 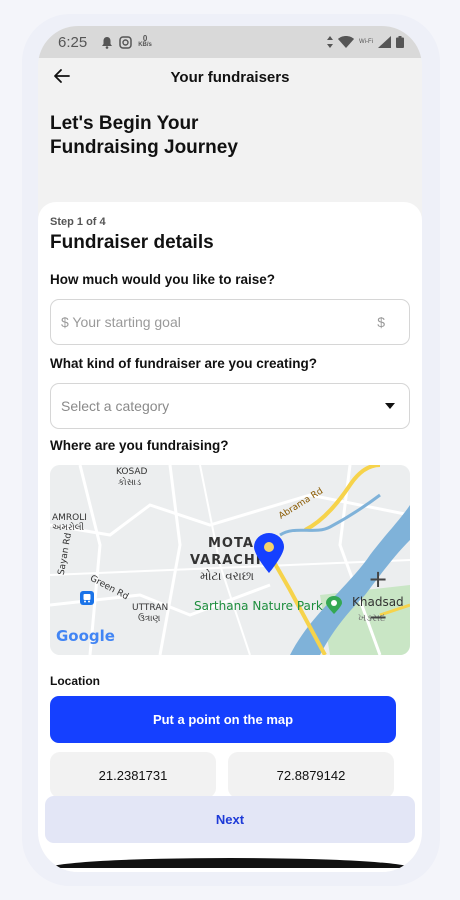 What do you see at coordinates (330, 42) in the screenshot?
I see `data-transfer-icon` at bounding box center [330, 42].